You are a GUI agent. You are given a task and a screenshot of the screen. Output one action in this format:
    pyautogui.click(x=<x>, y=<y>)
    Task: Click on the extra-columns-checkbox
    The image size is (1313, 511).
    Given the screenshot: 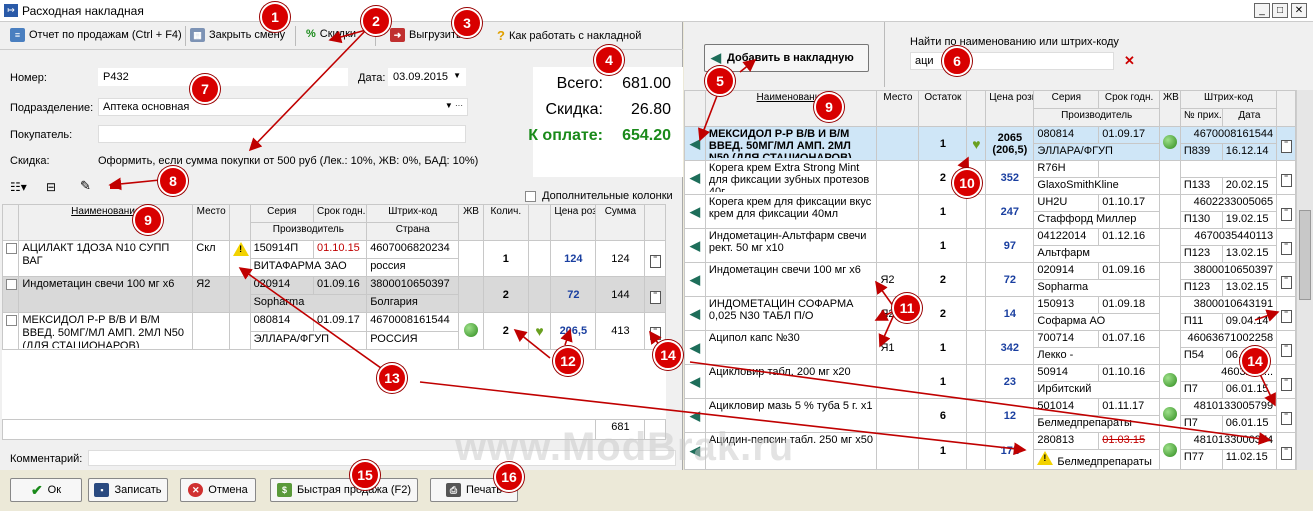 What is the action you would take?
    pyautogui.click(x=530, y=196)
    